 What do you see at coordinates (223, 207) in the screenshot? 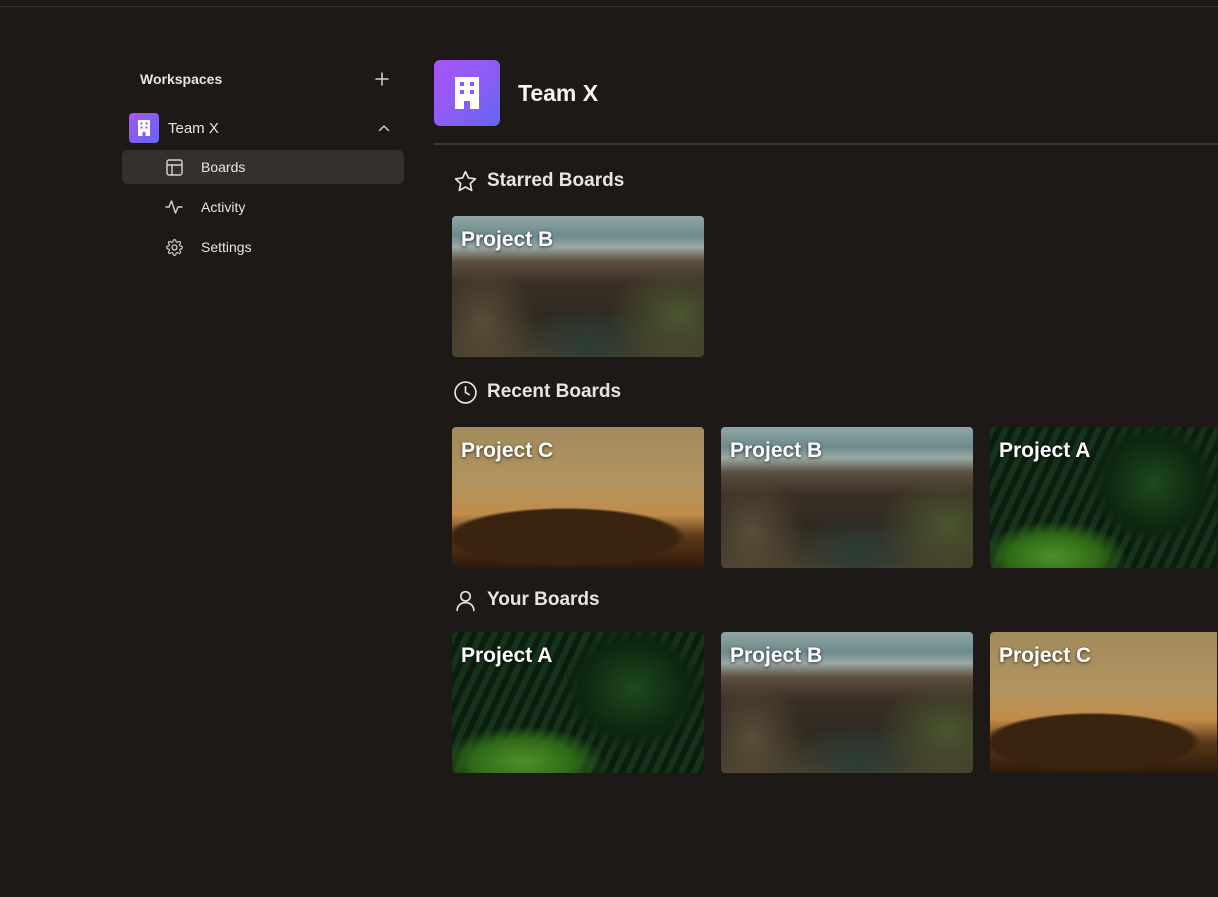
I see `nav-label-activity: Activity` at bounding box center [223, 207].